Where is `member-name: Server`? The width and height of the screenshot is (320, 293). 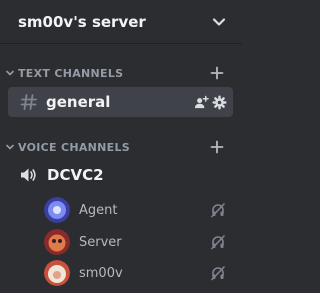
member-name: Server is located at coordinates (100, 242).